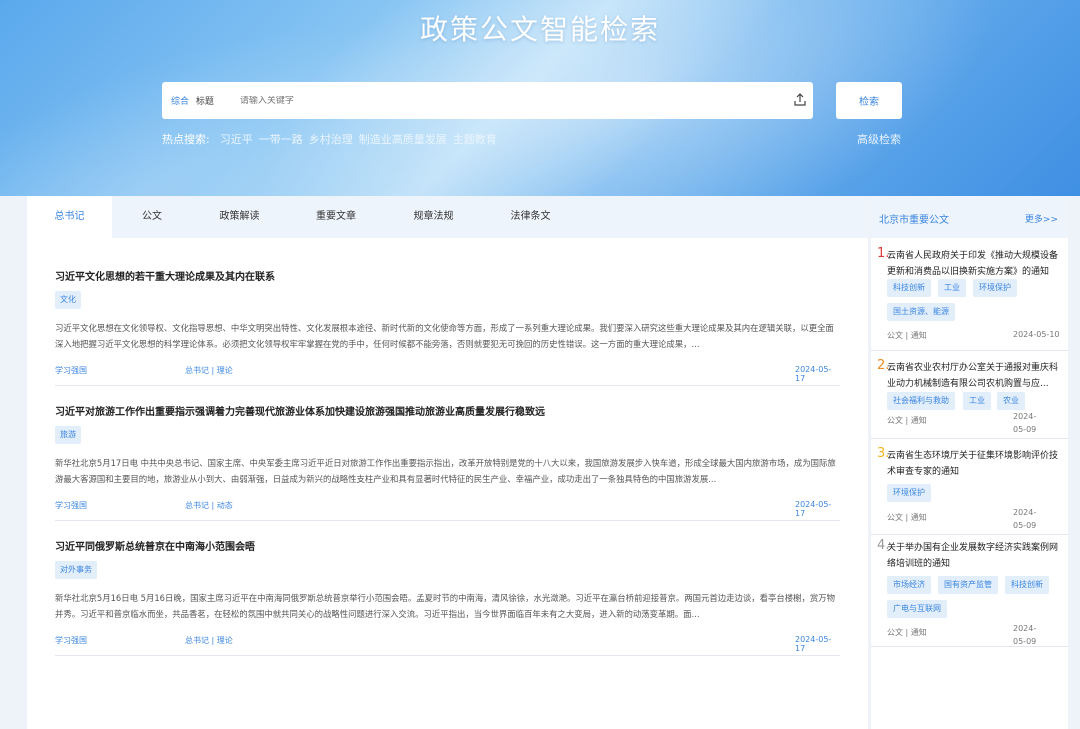 This screenshot has width=1080, height=729. Describe the element at coordinates (921, 401) in the screenshot. I see `notice-tag: 社会福利与救助` at that location.